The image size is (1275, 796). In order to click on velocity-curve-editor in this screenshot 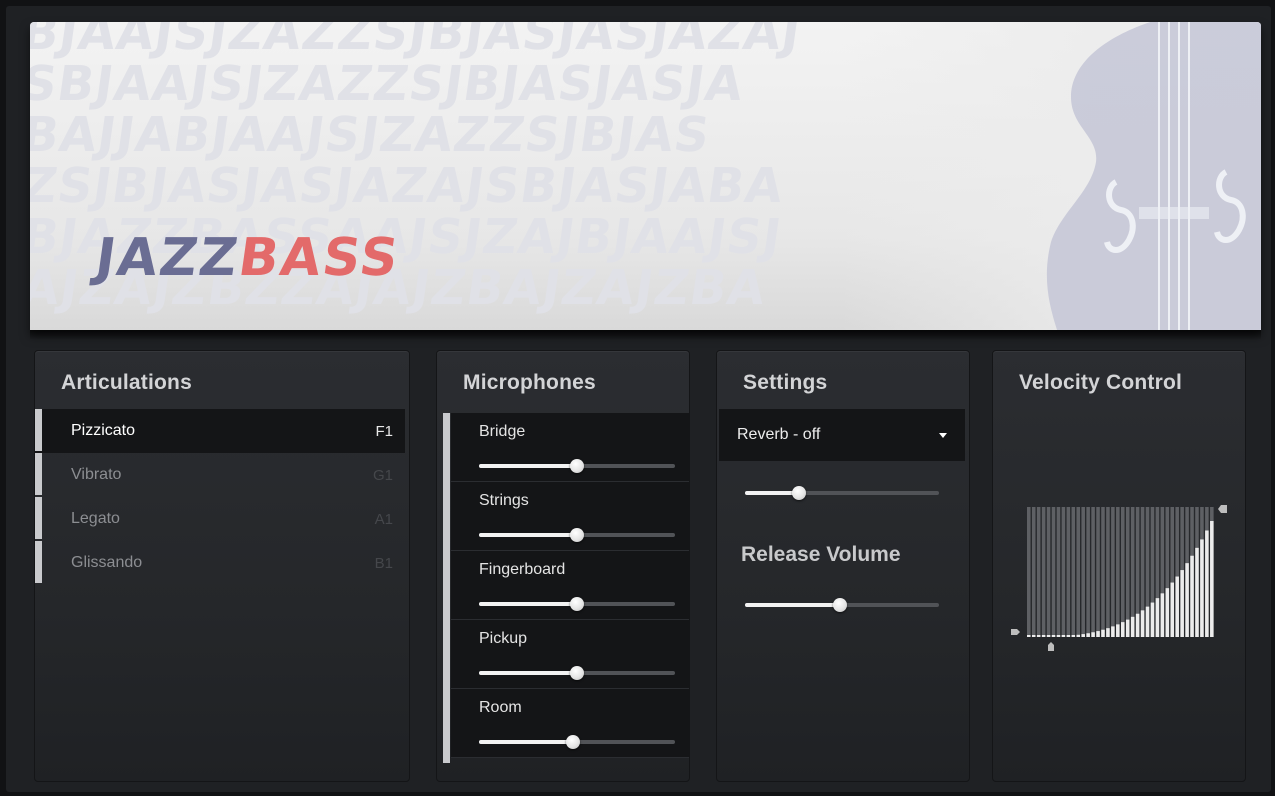, I will do `click(1121, 581)`.